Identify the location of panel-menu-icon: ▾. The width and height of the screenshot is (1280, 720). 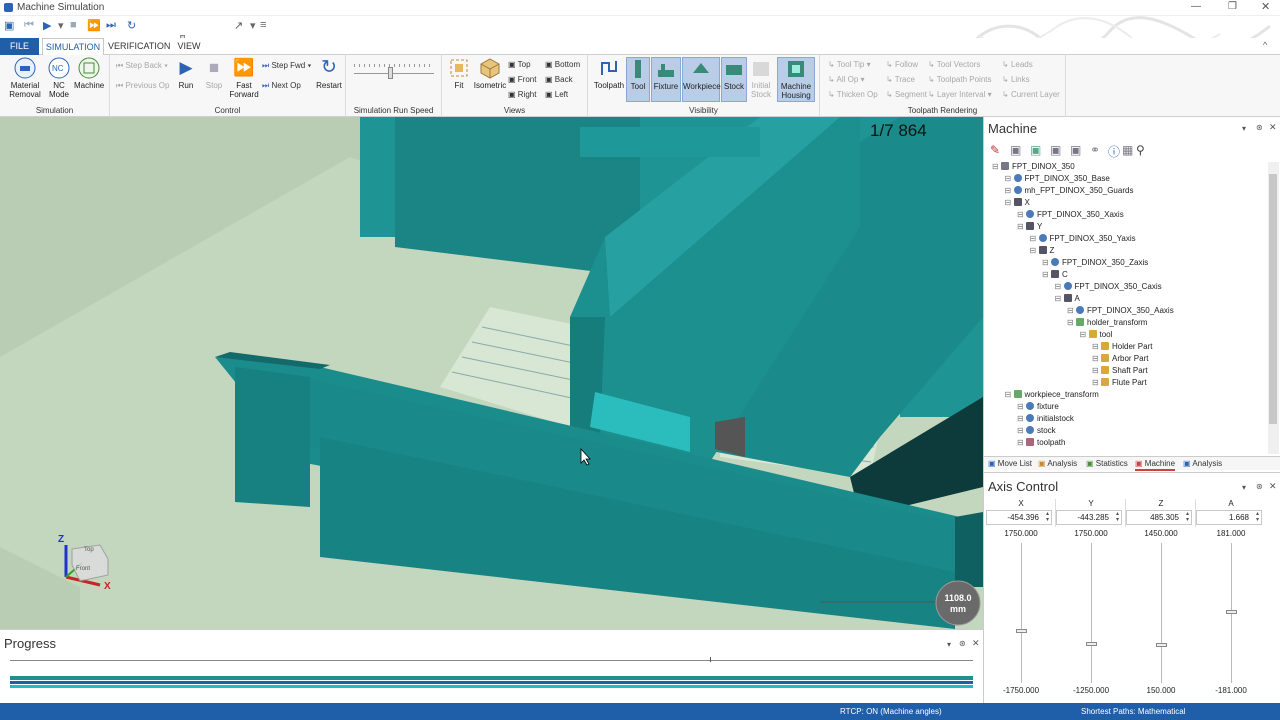
(1244, 128).